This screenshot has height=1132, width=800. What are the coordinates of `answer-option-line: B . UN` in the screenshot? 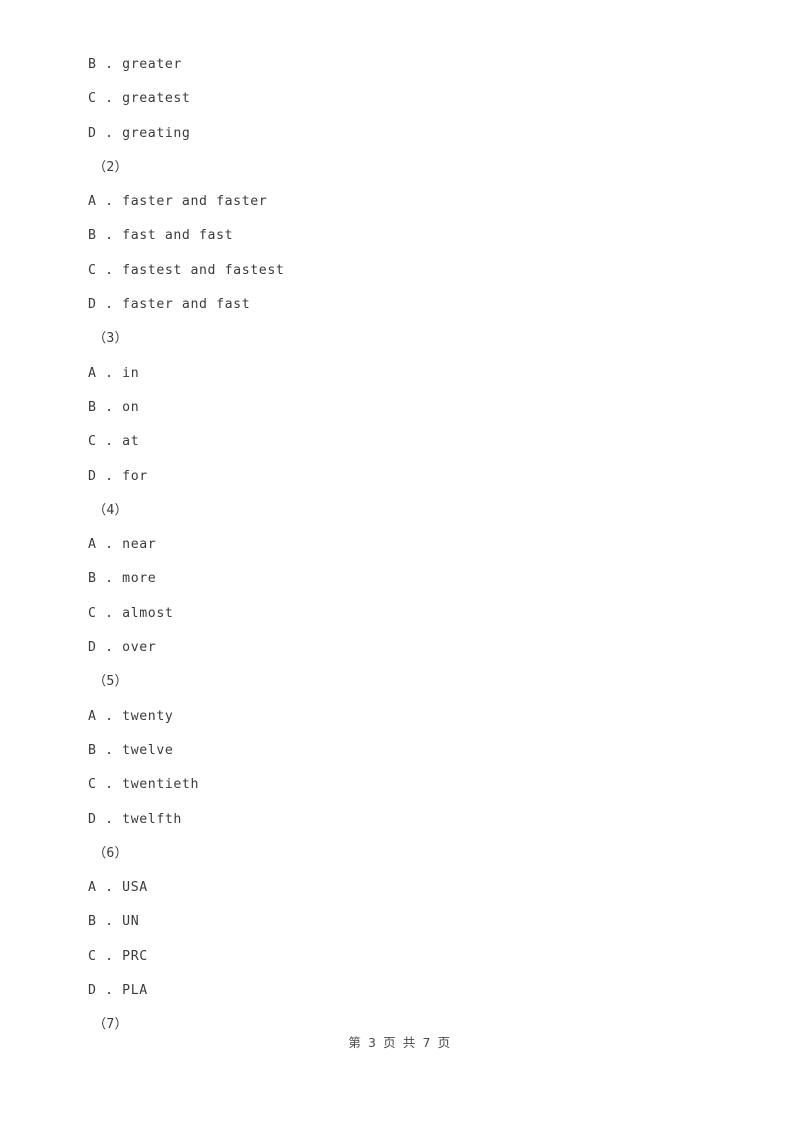 It's located at (114, 922).